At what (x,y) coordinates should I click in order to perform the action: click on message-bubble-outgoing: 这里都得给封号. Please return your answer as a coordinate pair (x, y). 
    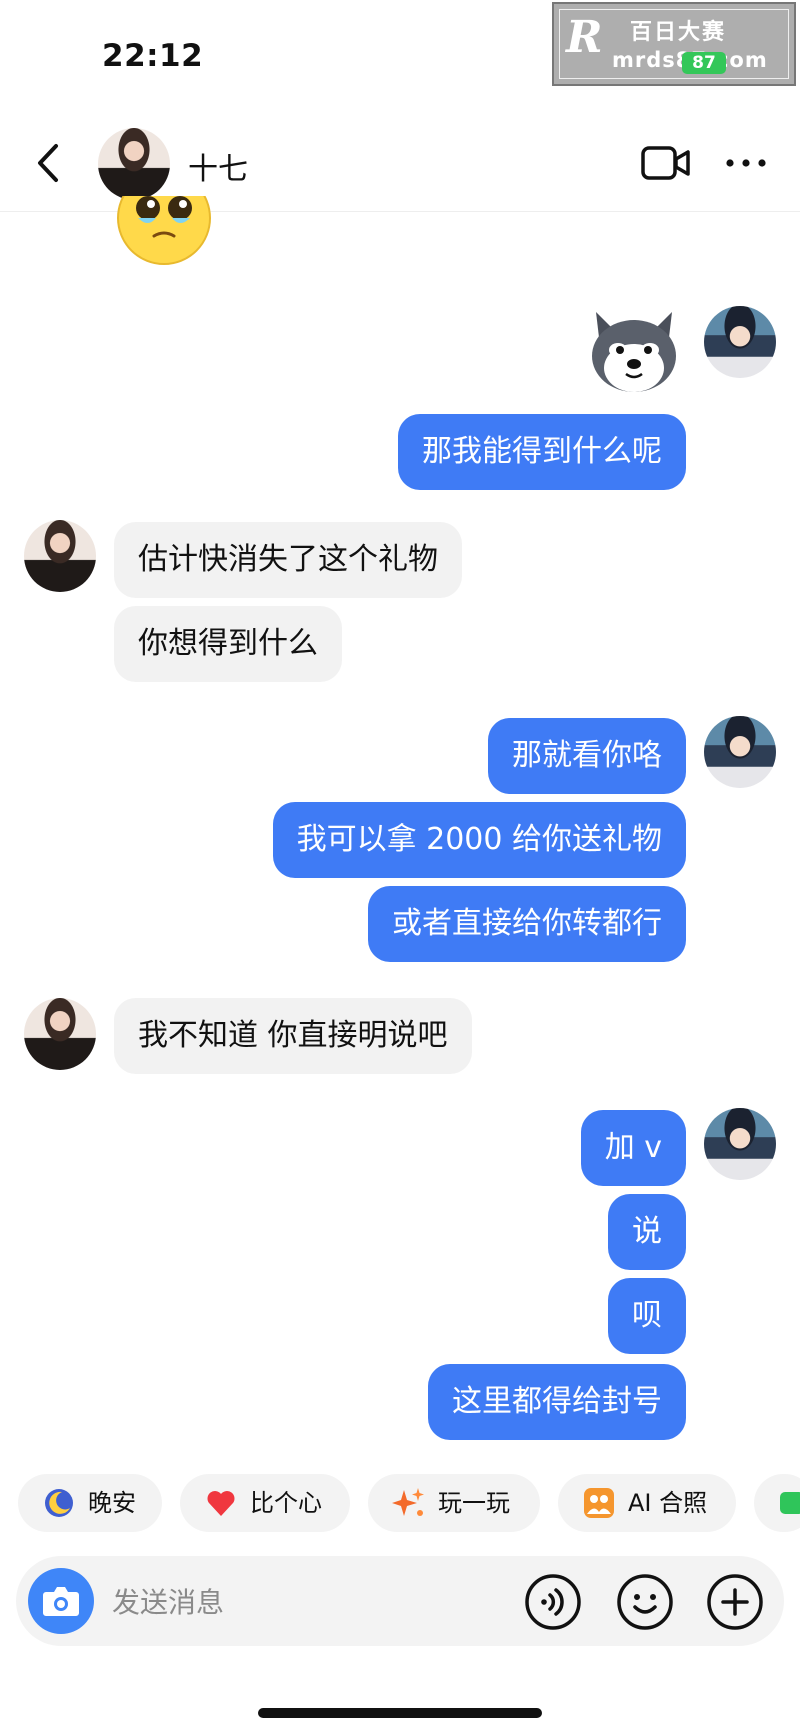
    Looking at the image, I should click on (557, 1402).